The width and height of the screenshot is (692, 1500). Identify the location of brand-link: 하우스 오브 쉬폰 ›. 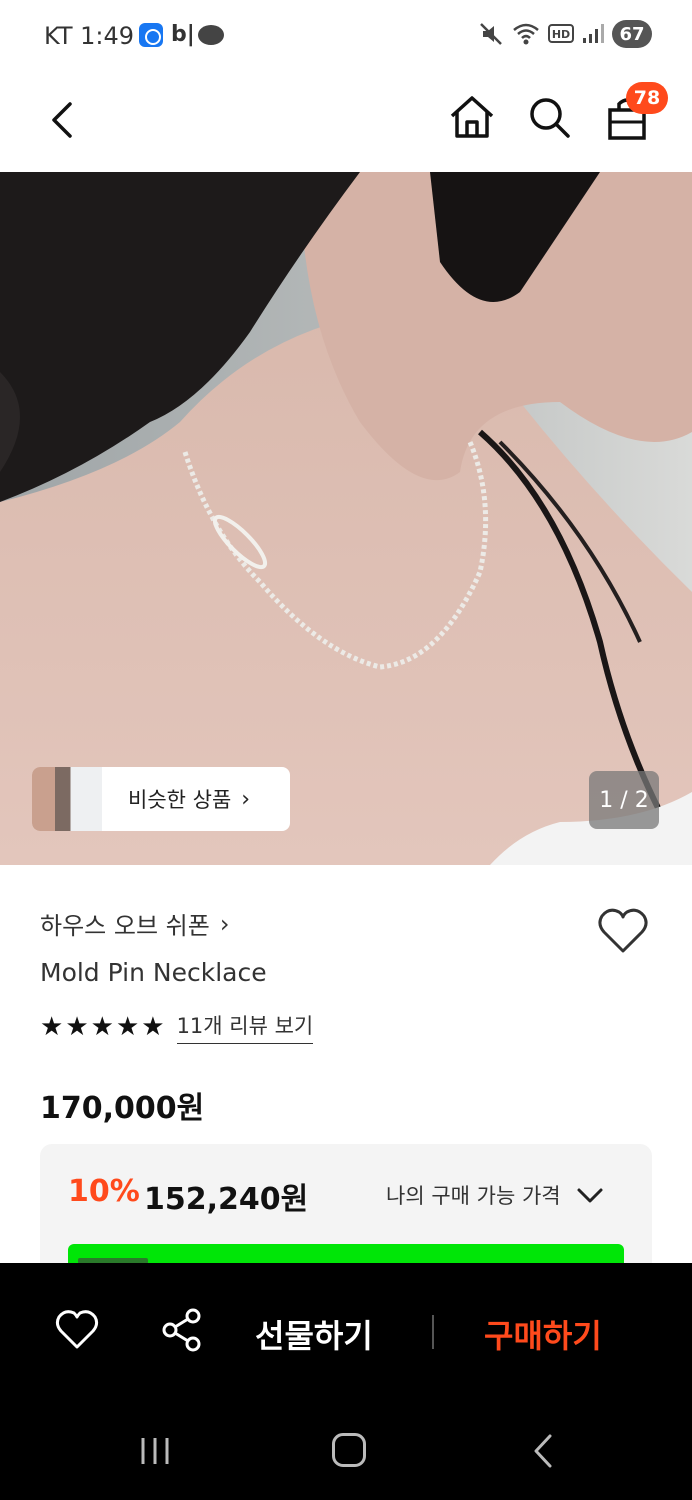
(134, 923).